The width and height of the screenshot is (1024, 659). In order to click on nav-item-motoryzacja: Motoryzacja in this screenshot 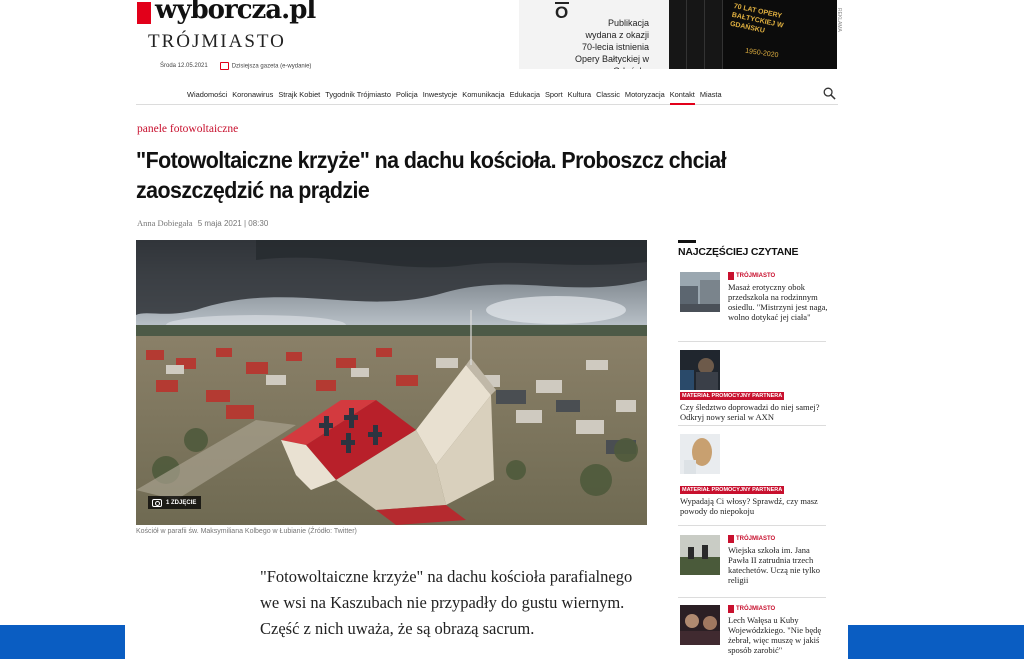, I will do `click(645, 94)`.